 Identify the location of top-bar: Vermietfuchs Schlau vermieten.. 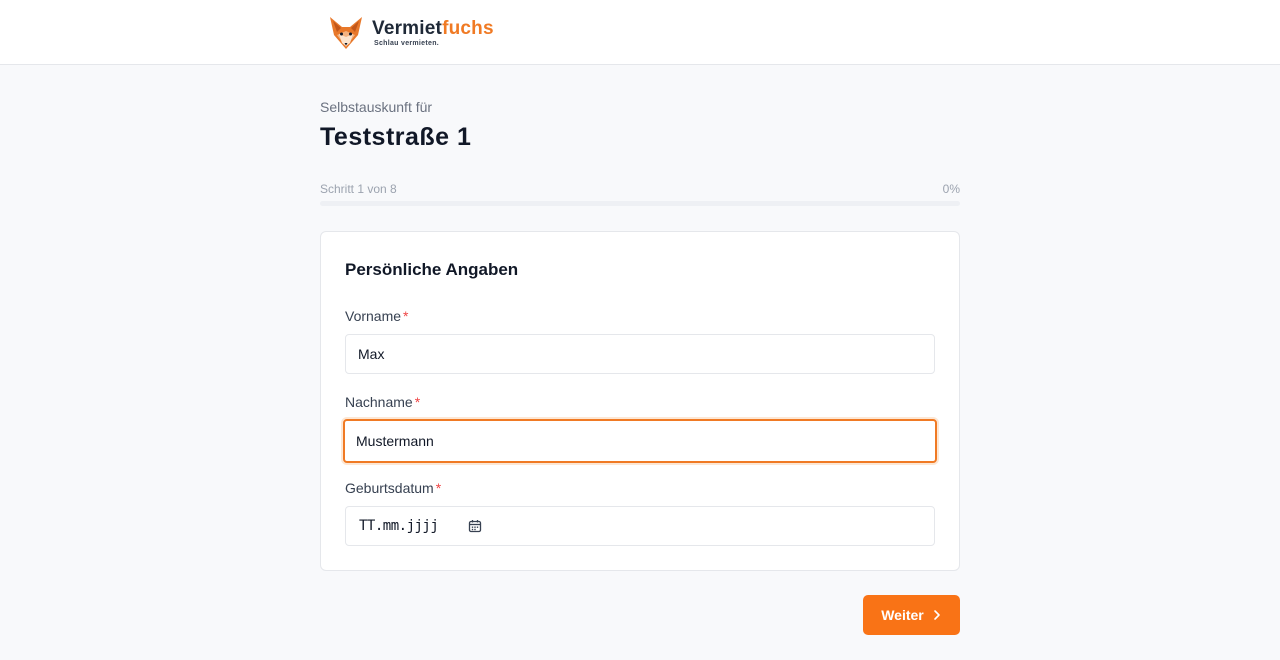
(640, 32).